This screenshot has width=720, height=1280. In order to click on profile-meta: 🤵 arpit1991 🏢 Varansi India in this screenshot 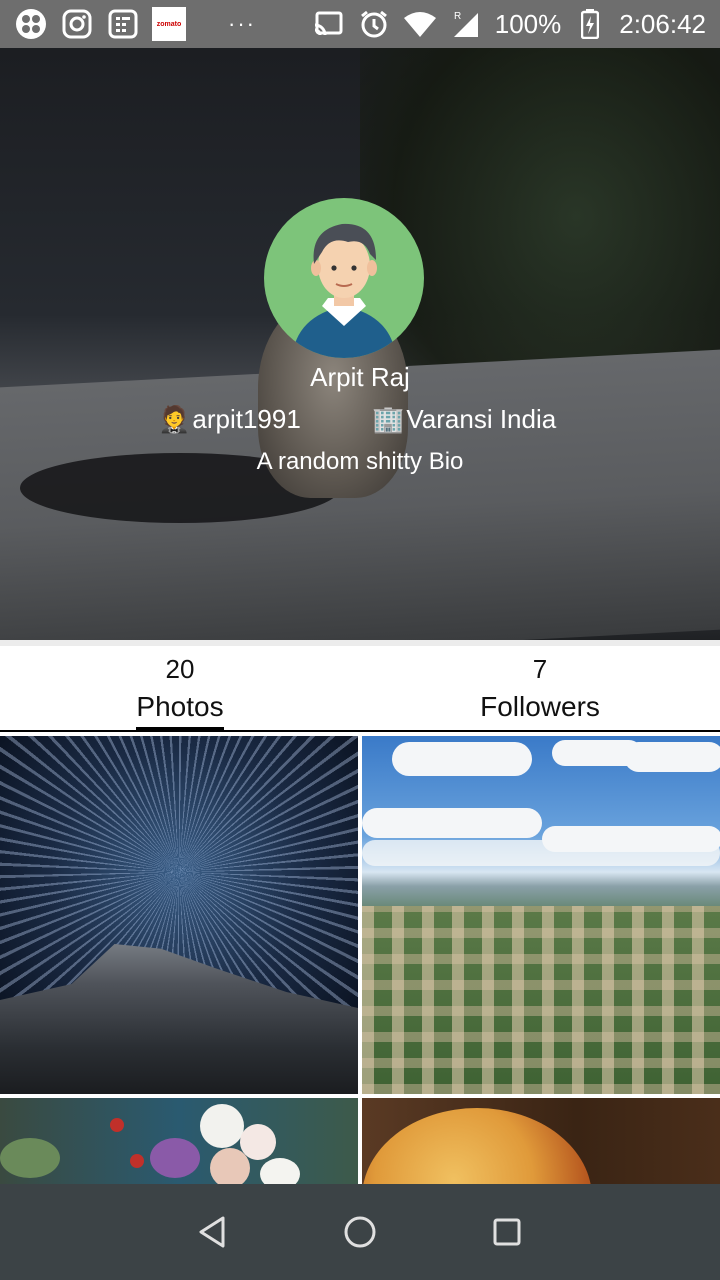, I will do `click(360, 421)`.